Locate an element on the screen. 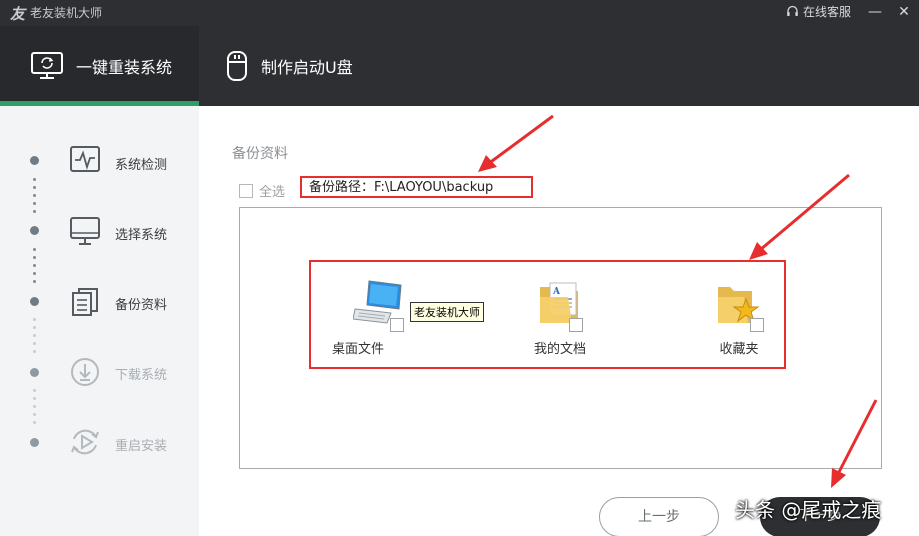 Image resolution: width=919 pixels, height=536 pixels. app-logo-icon: 友 is located at coordinates (18, 14).